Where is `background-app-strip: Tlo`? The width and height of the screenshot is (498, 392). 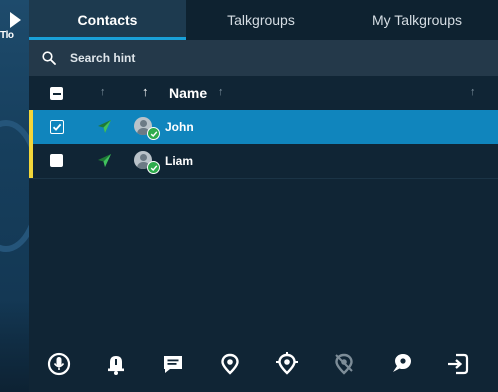
background-app-strip: Tlo is located at coordinates (14, 196).